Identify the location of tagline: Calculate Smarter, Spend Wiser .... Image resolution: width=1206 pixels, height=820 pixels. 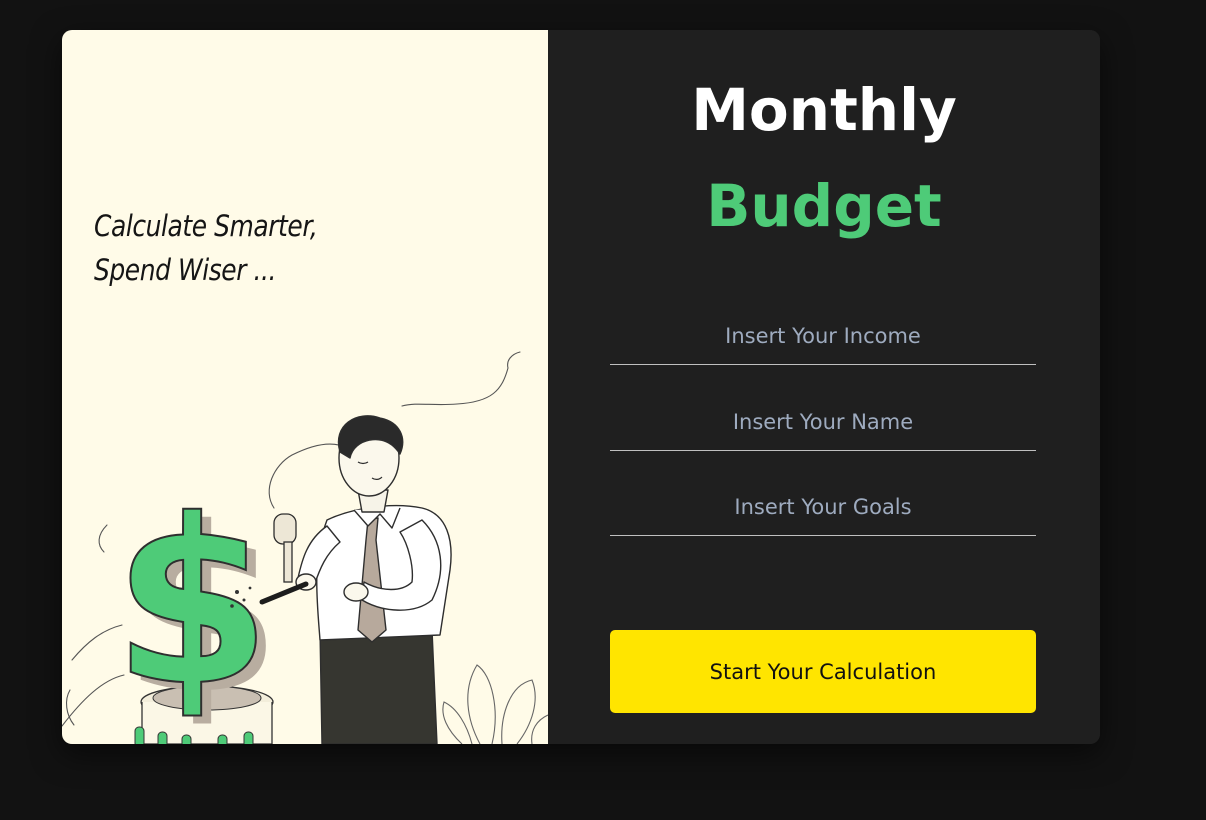
(206, 248).